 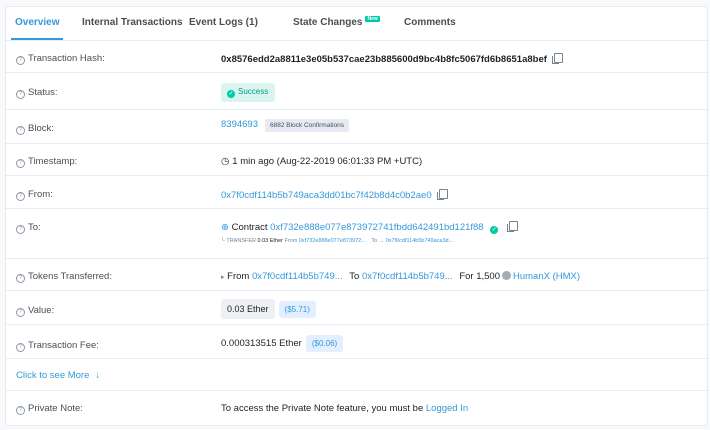 What do you see at coordinates (328, 22) in the screenshot?
I see `tab-state-changes-label: State Changes` at bounding box center [328, 22].